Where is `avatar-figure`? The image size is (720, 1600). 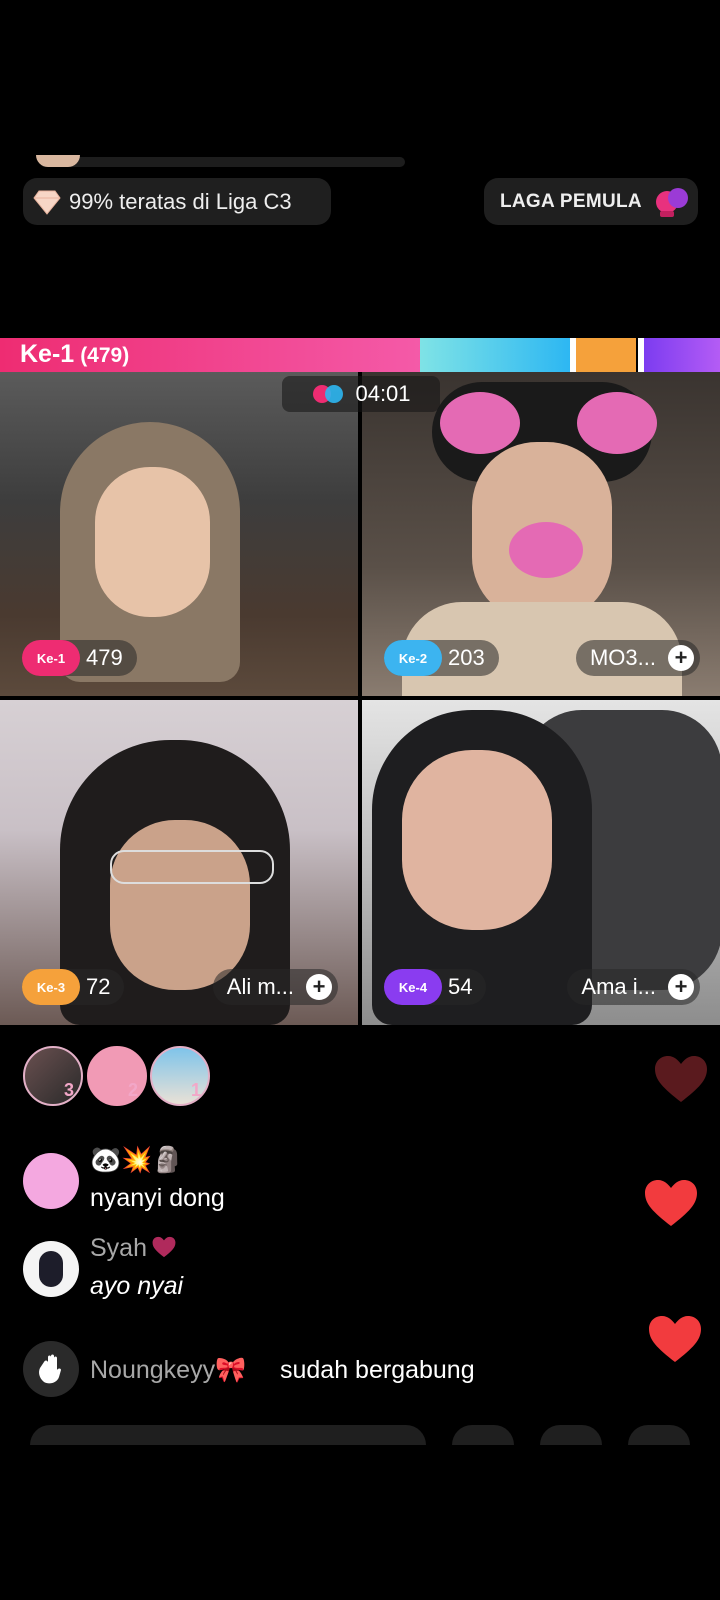 avatar-figure is located at coordinates (51, 1269).